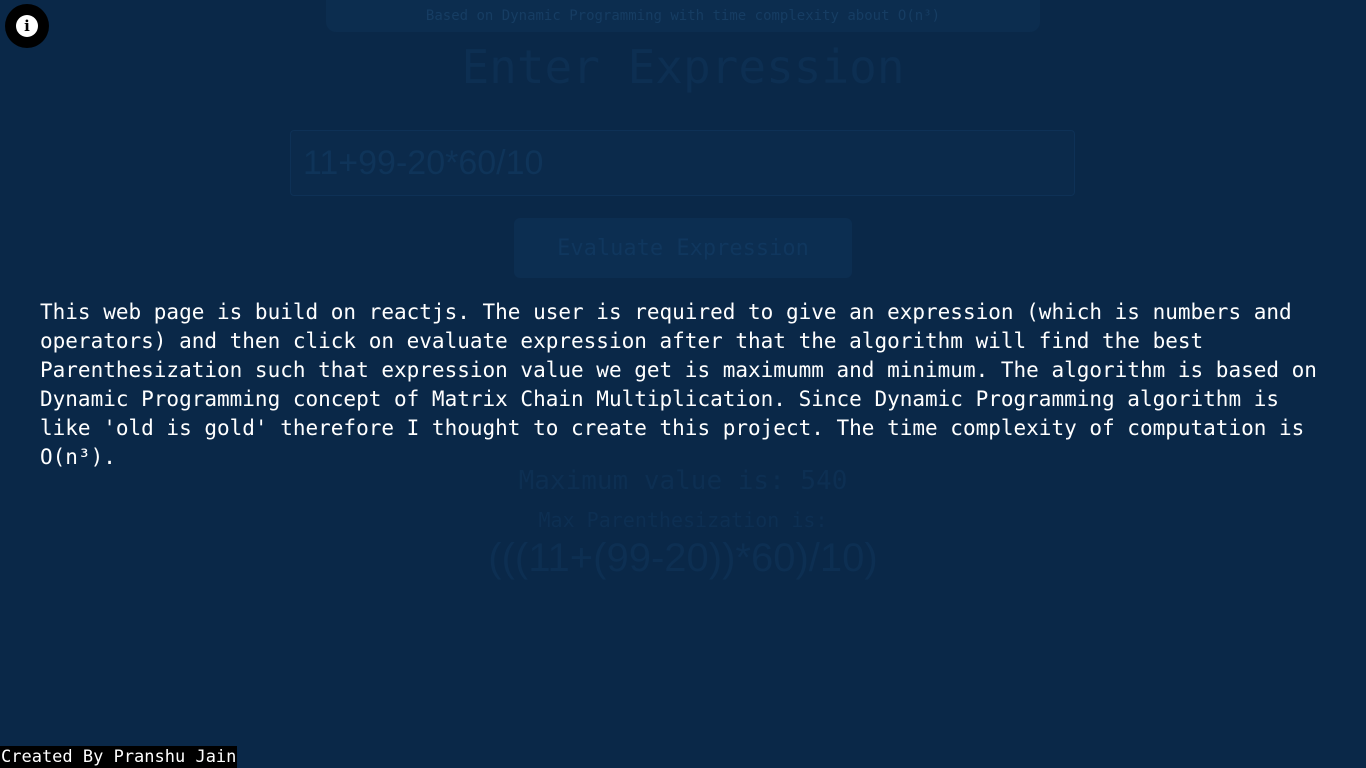  Describe the element at coordinates (683, 248) in the screenshot. I see `evaluate-expression-button: Evaluate Expression` at that location.